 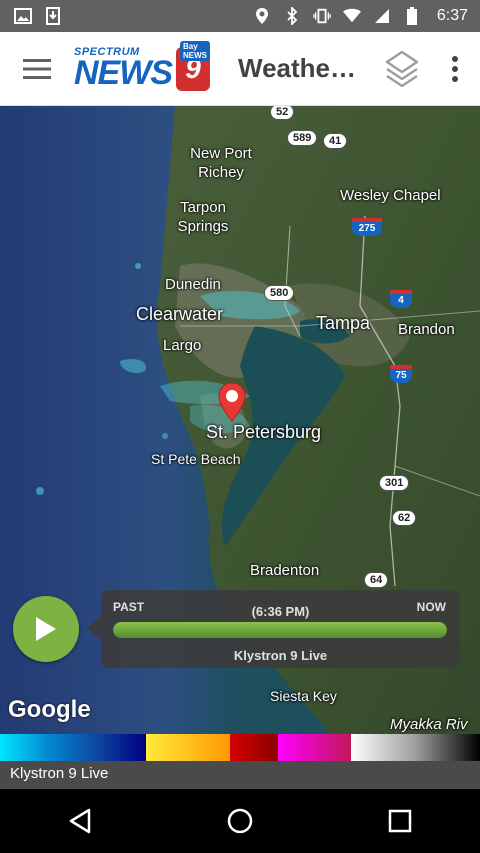 What do you see at coordinates (292, 16) in the screenshot?
I see `bluetooth-icon` at bounding box center [292, 16].